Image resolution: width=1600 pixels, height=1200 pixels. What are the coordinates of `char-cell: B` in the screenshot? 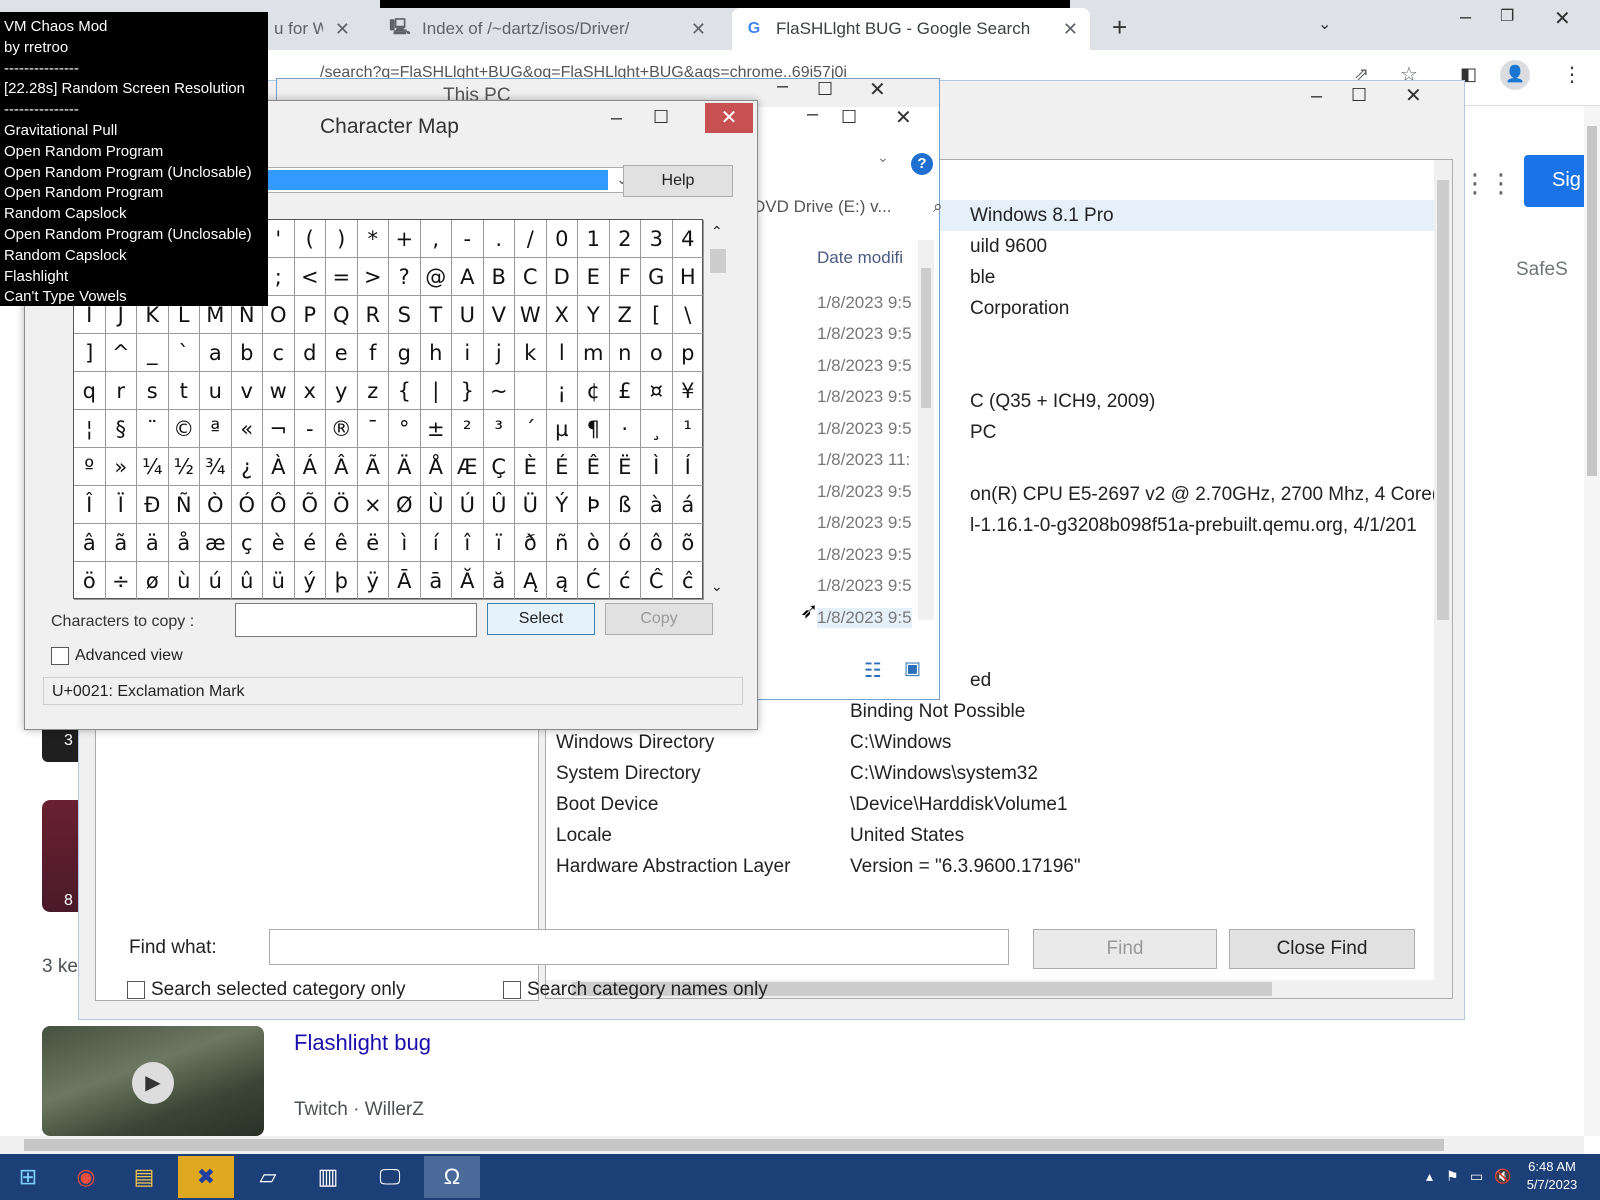 It's located at (499, 277).